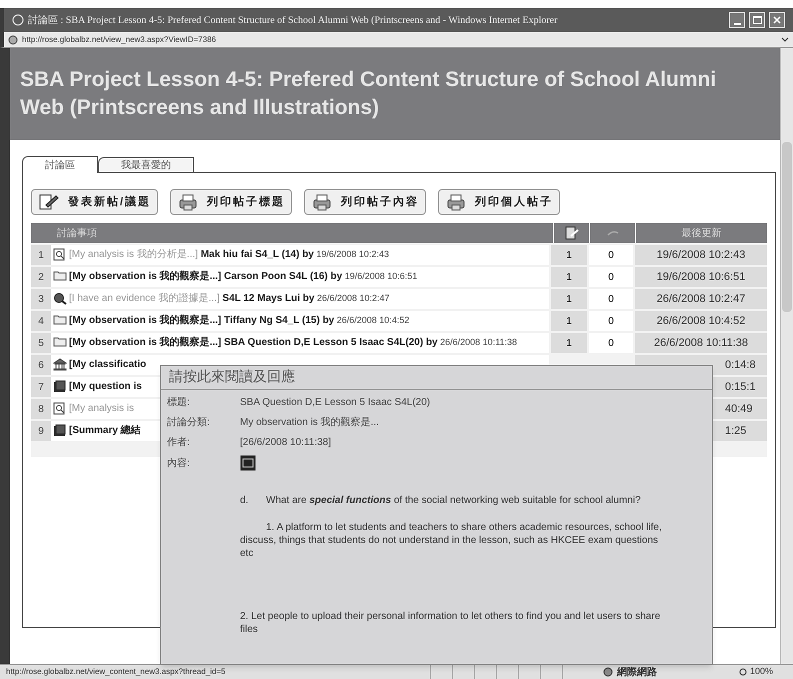 The image size is (793, 679). Describe the element at coordinates (105, 386) in the screenshot. I see `topic-link: [My question is` at that location.